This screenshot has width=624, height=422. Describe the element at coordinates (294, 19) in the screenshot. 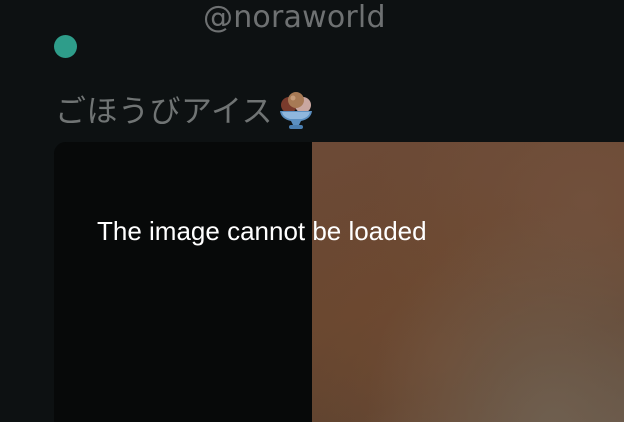

I see `username-label: @noraworld` at that location.